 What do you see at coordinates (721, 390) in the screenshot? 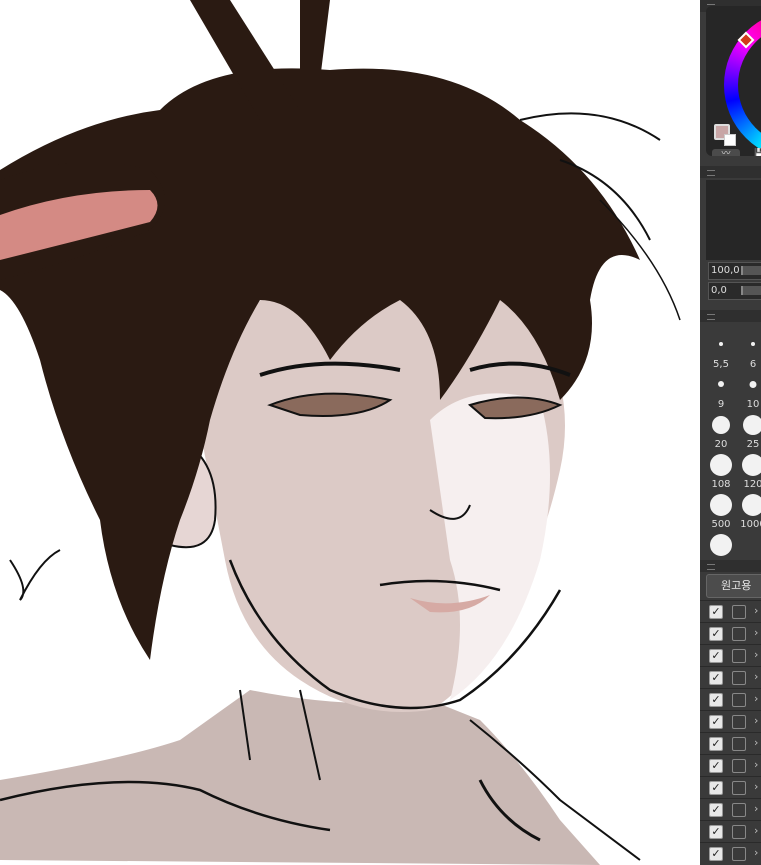
I see `brush-size-option: 9` at bounding box center [721, 390].